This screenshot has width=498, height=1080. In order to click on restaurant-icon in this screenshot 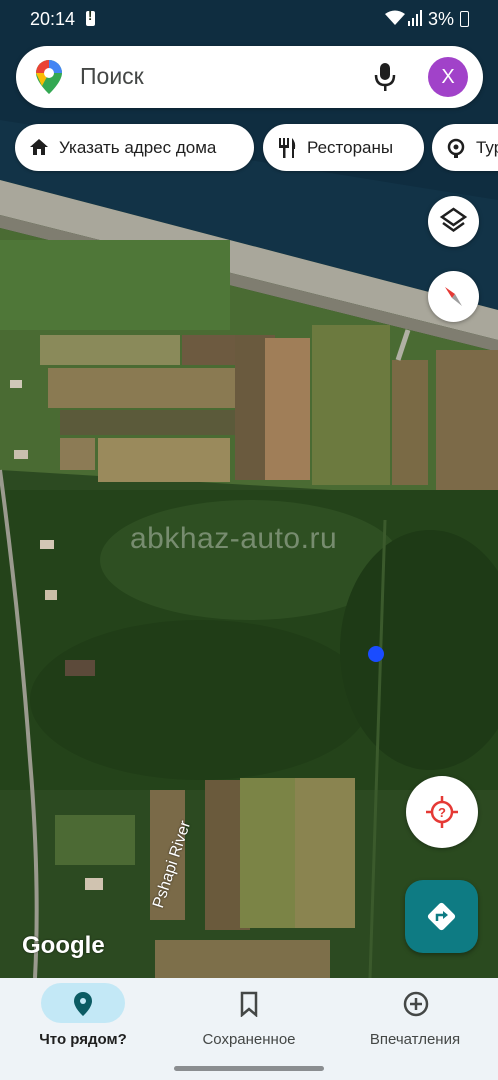, I will do `click(287, 148)`.